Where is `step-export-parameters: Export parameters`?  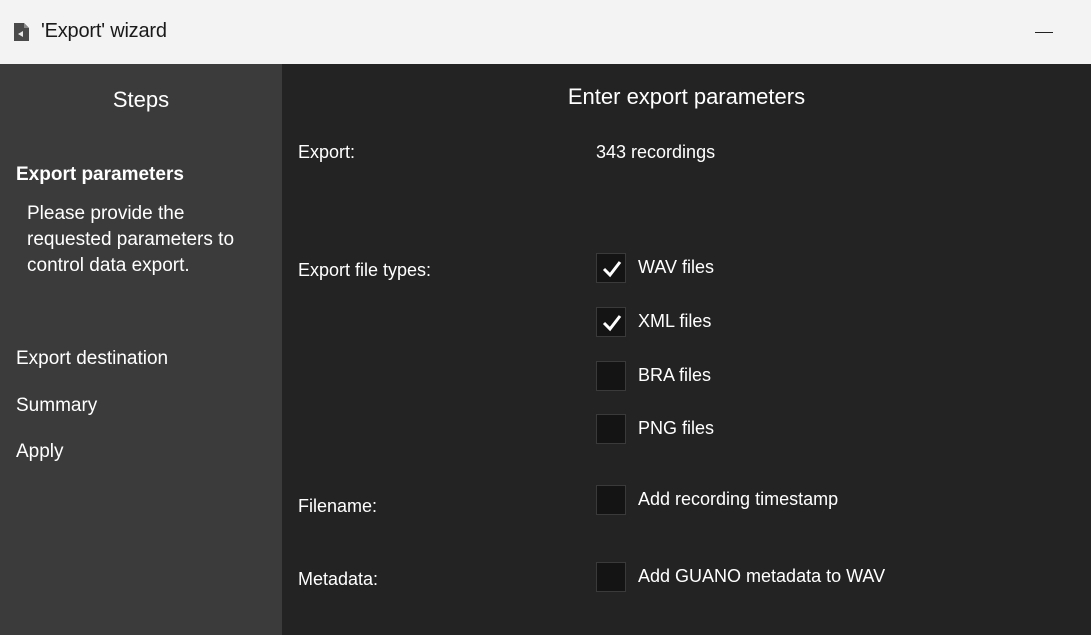
step-export-parameters: Export parameters is located at coordinates (100, 175).